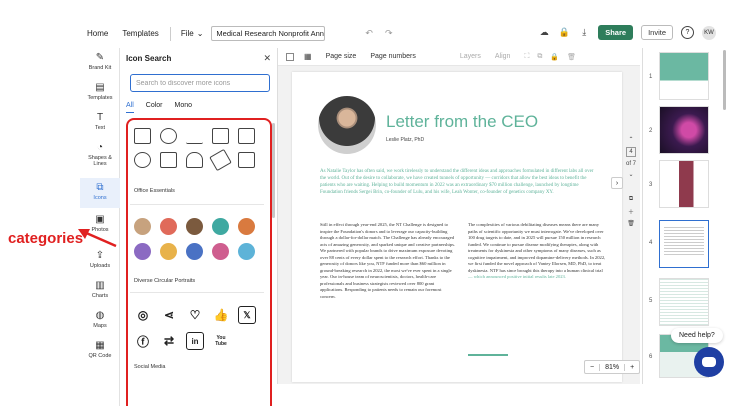  What do you see at coordinates (724, 80) in the screenshot?
I see `thumbnails-scrollbar` at bounding box center [724, 80].